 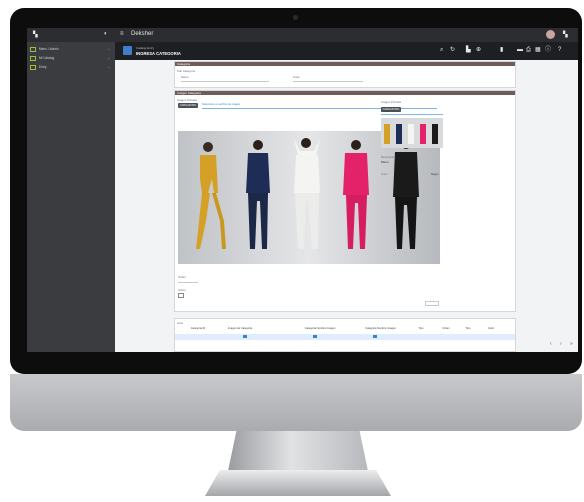 What do you see at coordinates (385, 162) in the screenshot?
I see `field-value: Blazer` at bounding box center [385, 162].